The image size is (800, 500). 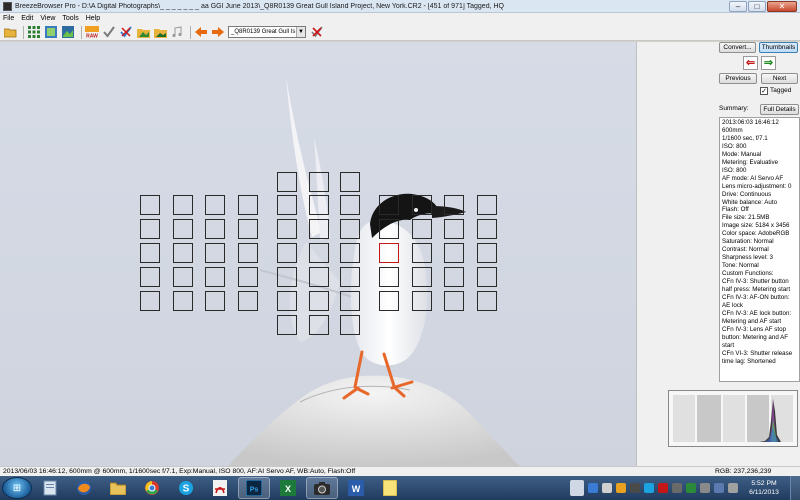 I want to click on info-line: Saturation: Normal, so click(x=748, y=242).